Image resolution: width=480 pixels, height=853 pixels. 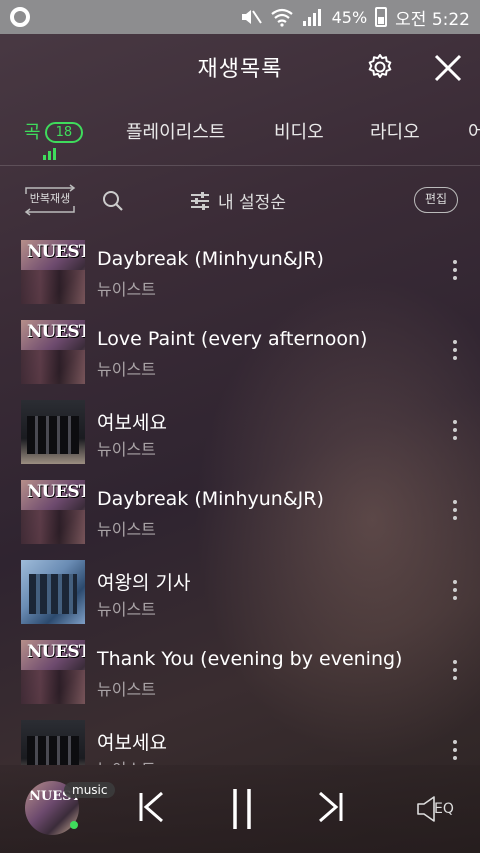 I want to click on song-title: 여왕의 기사, so click(x=144, y=583).